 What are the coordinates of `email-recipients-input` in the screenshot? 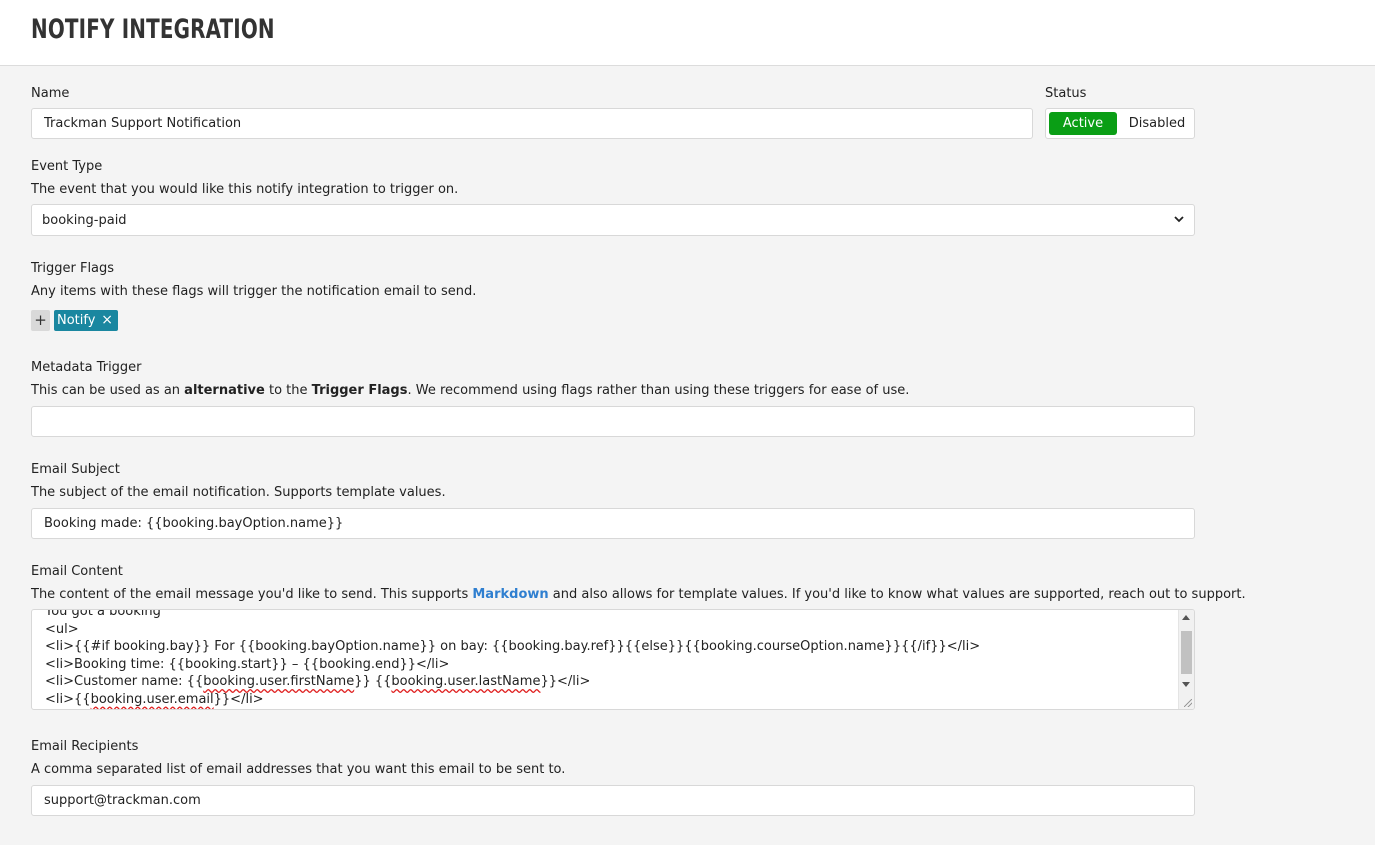 It's located at (613, 800).